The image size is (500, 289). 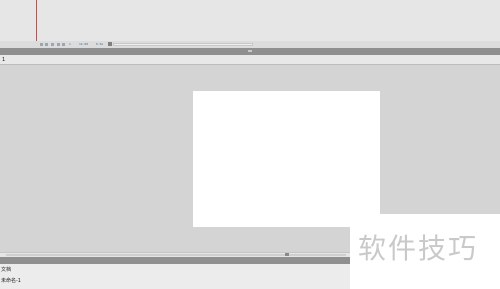 What do you see at coordinates (287, 254) in the screenshot?
I see `scrollbar-grip-icon` at bounding box center [287, 254].